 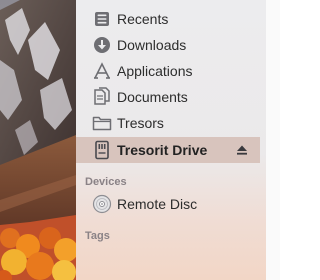 I want to click on documents-icon, so click(x=102, y=97).